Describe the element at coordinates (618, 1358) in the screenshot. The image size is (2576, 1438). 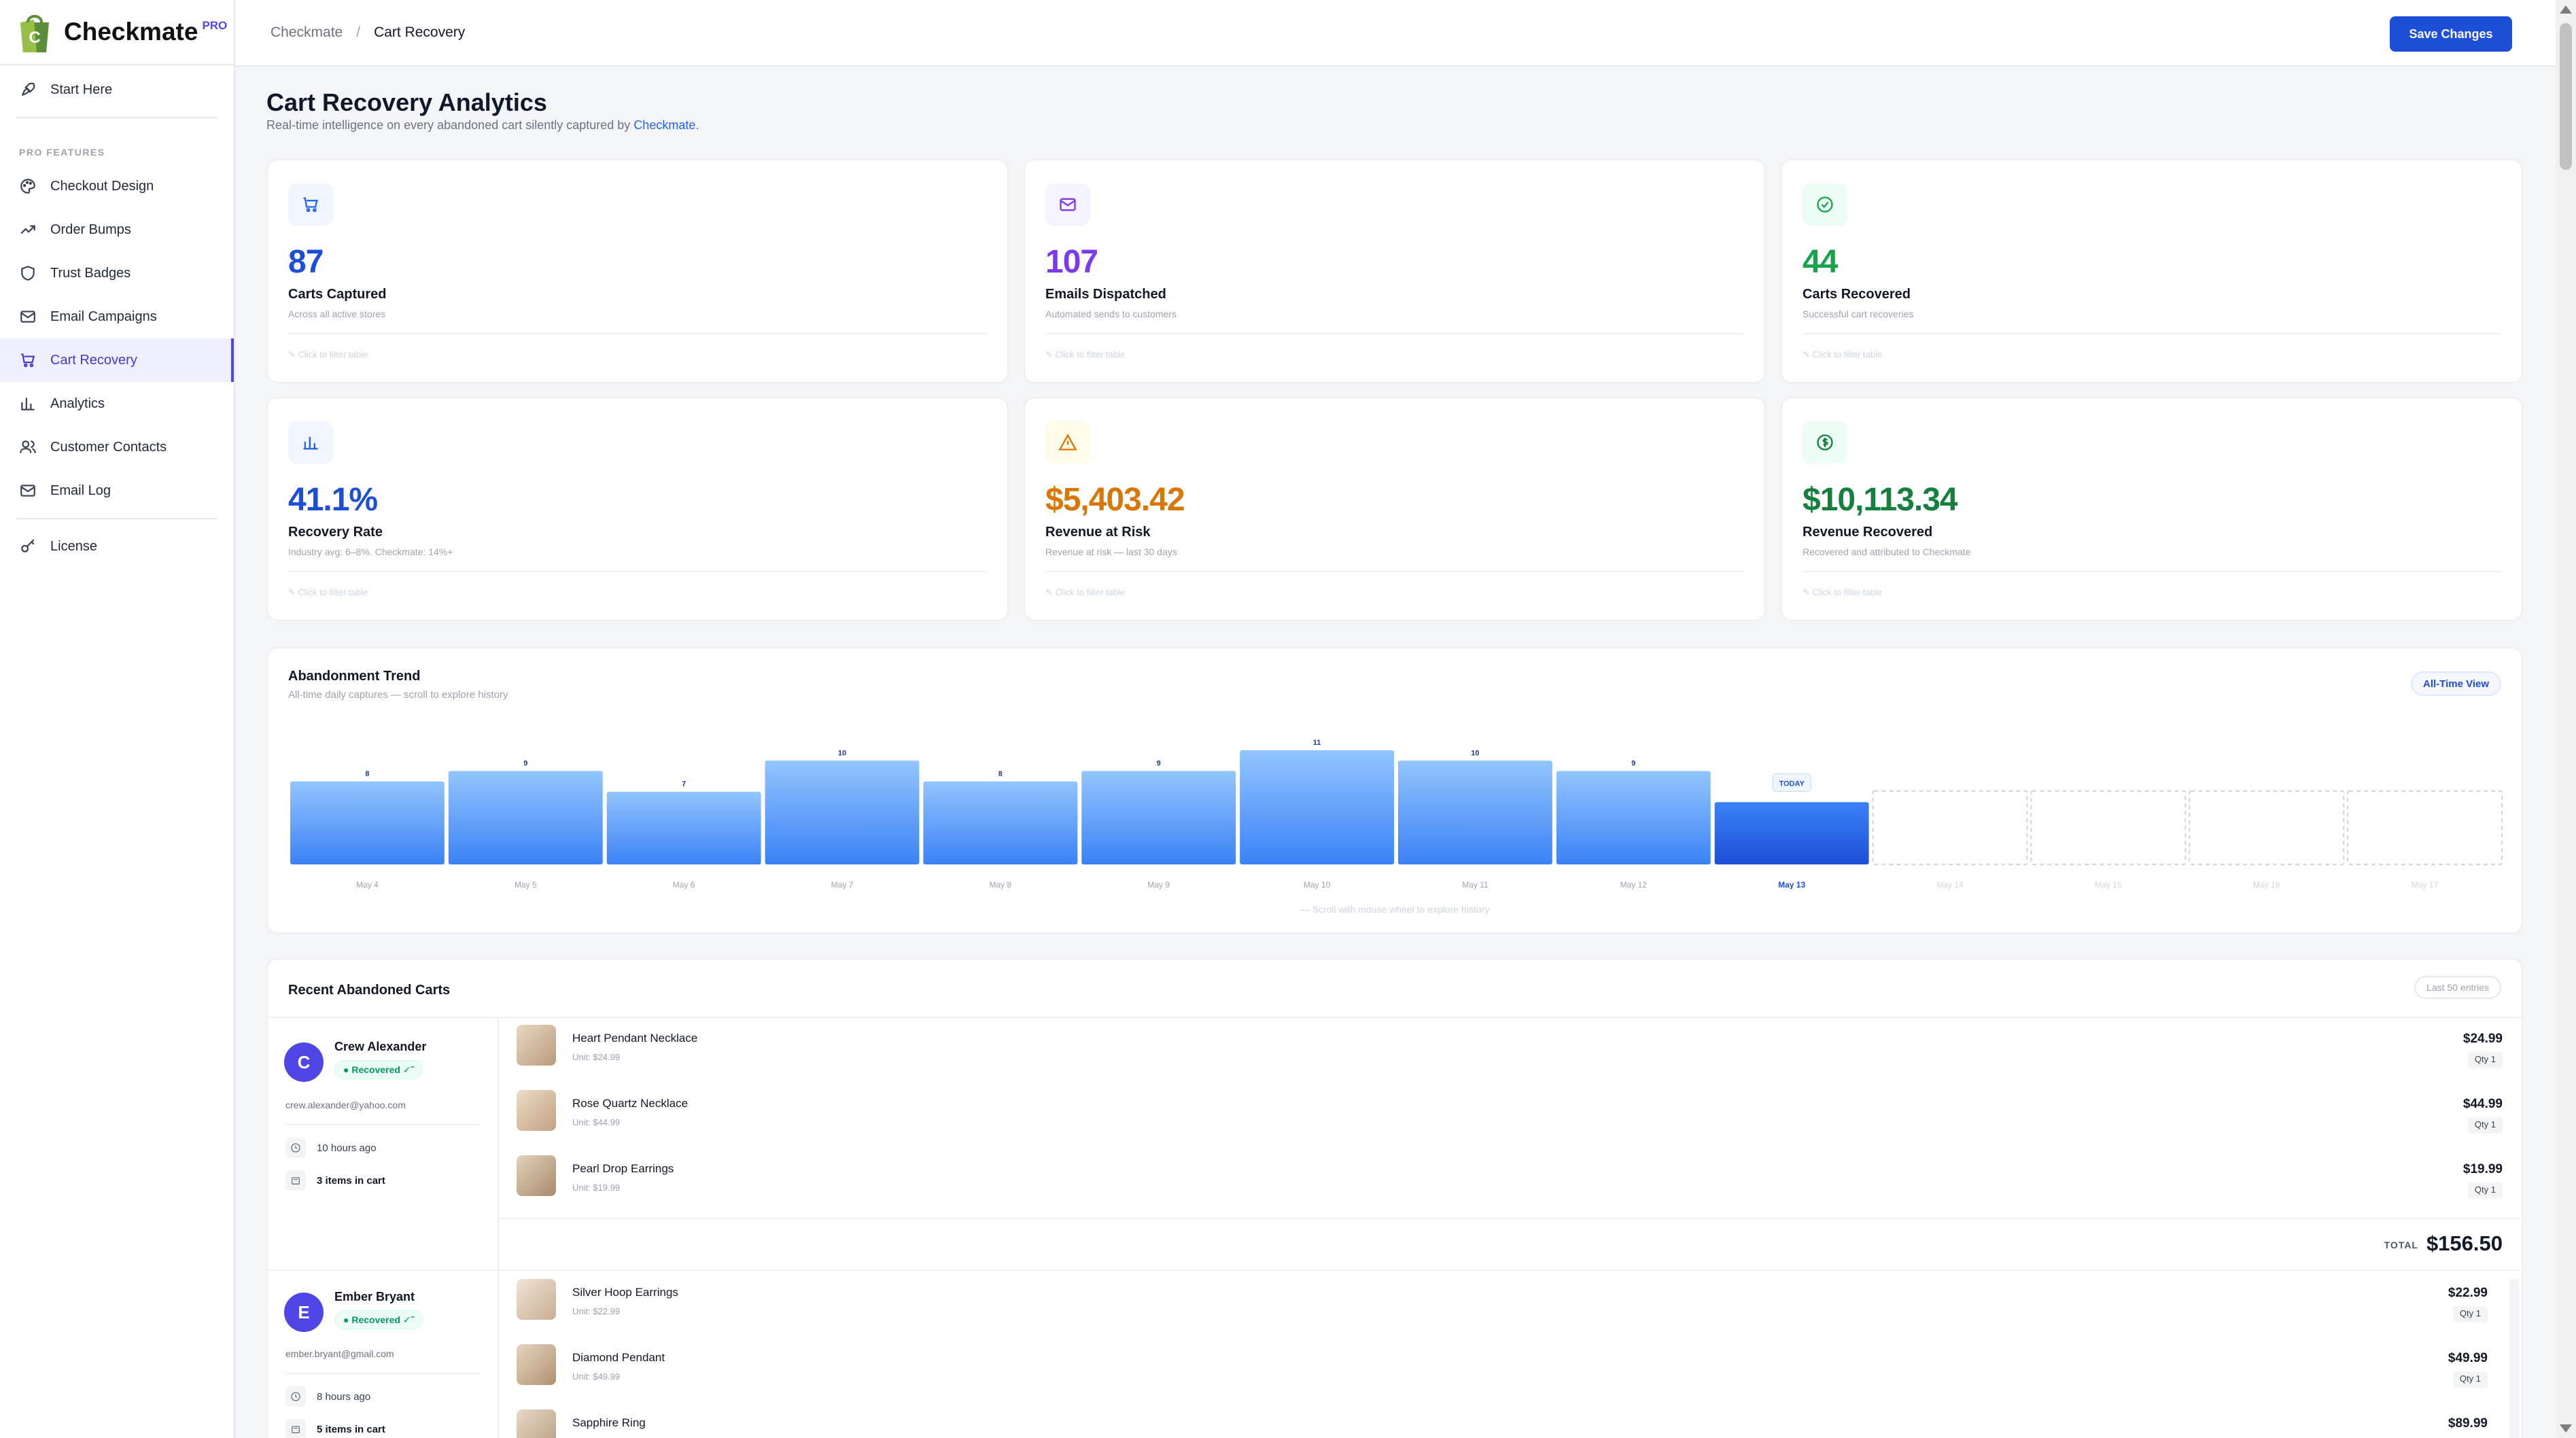
I see `product-name: Diamond Pendant` at that location.